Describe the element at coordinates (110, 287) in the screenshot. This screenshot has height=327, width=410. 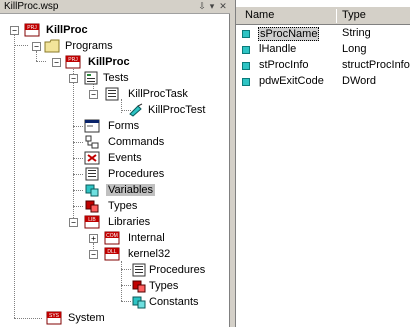
I see `tree-node-kernel-types: Types` at that location.